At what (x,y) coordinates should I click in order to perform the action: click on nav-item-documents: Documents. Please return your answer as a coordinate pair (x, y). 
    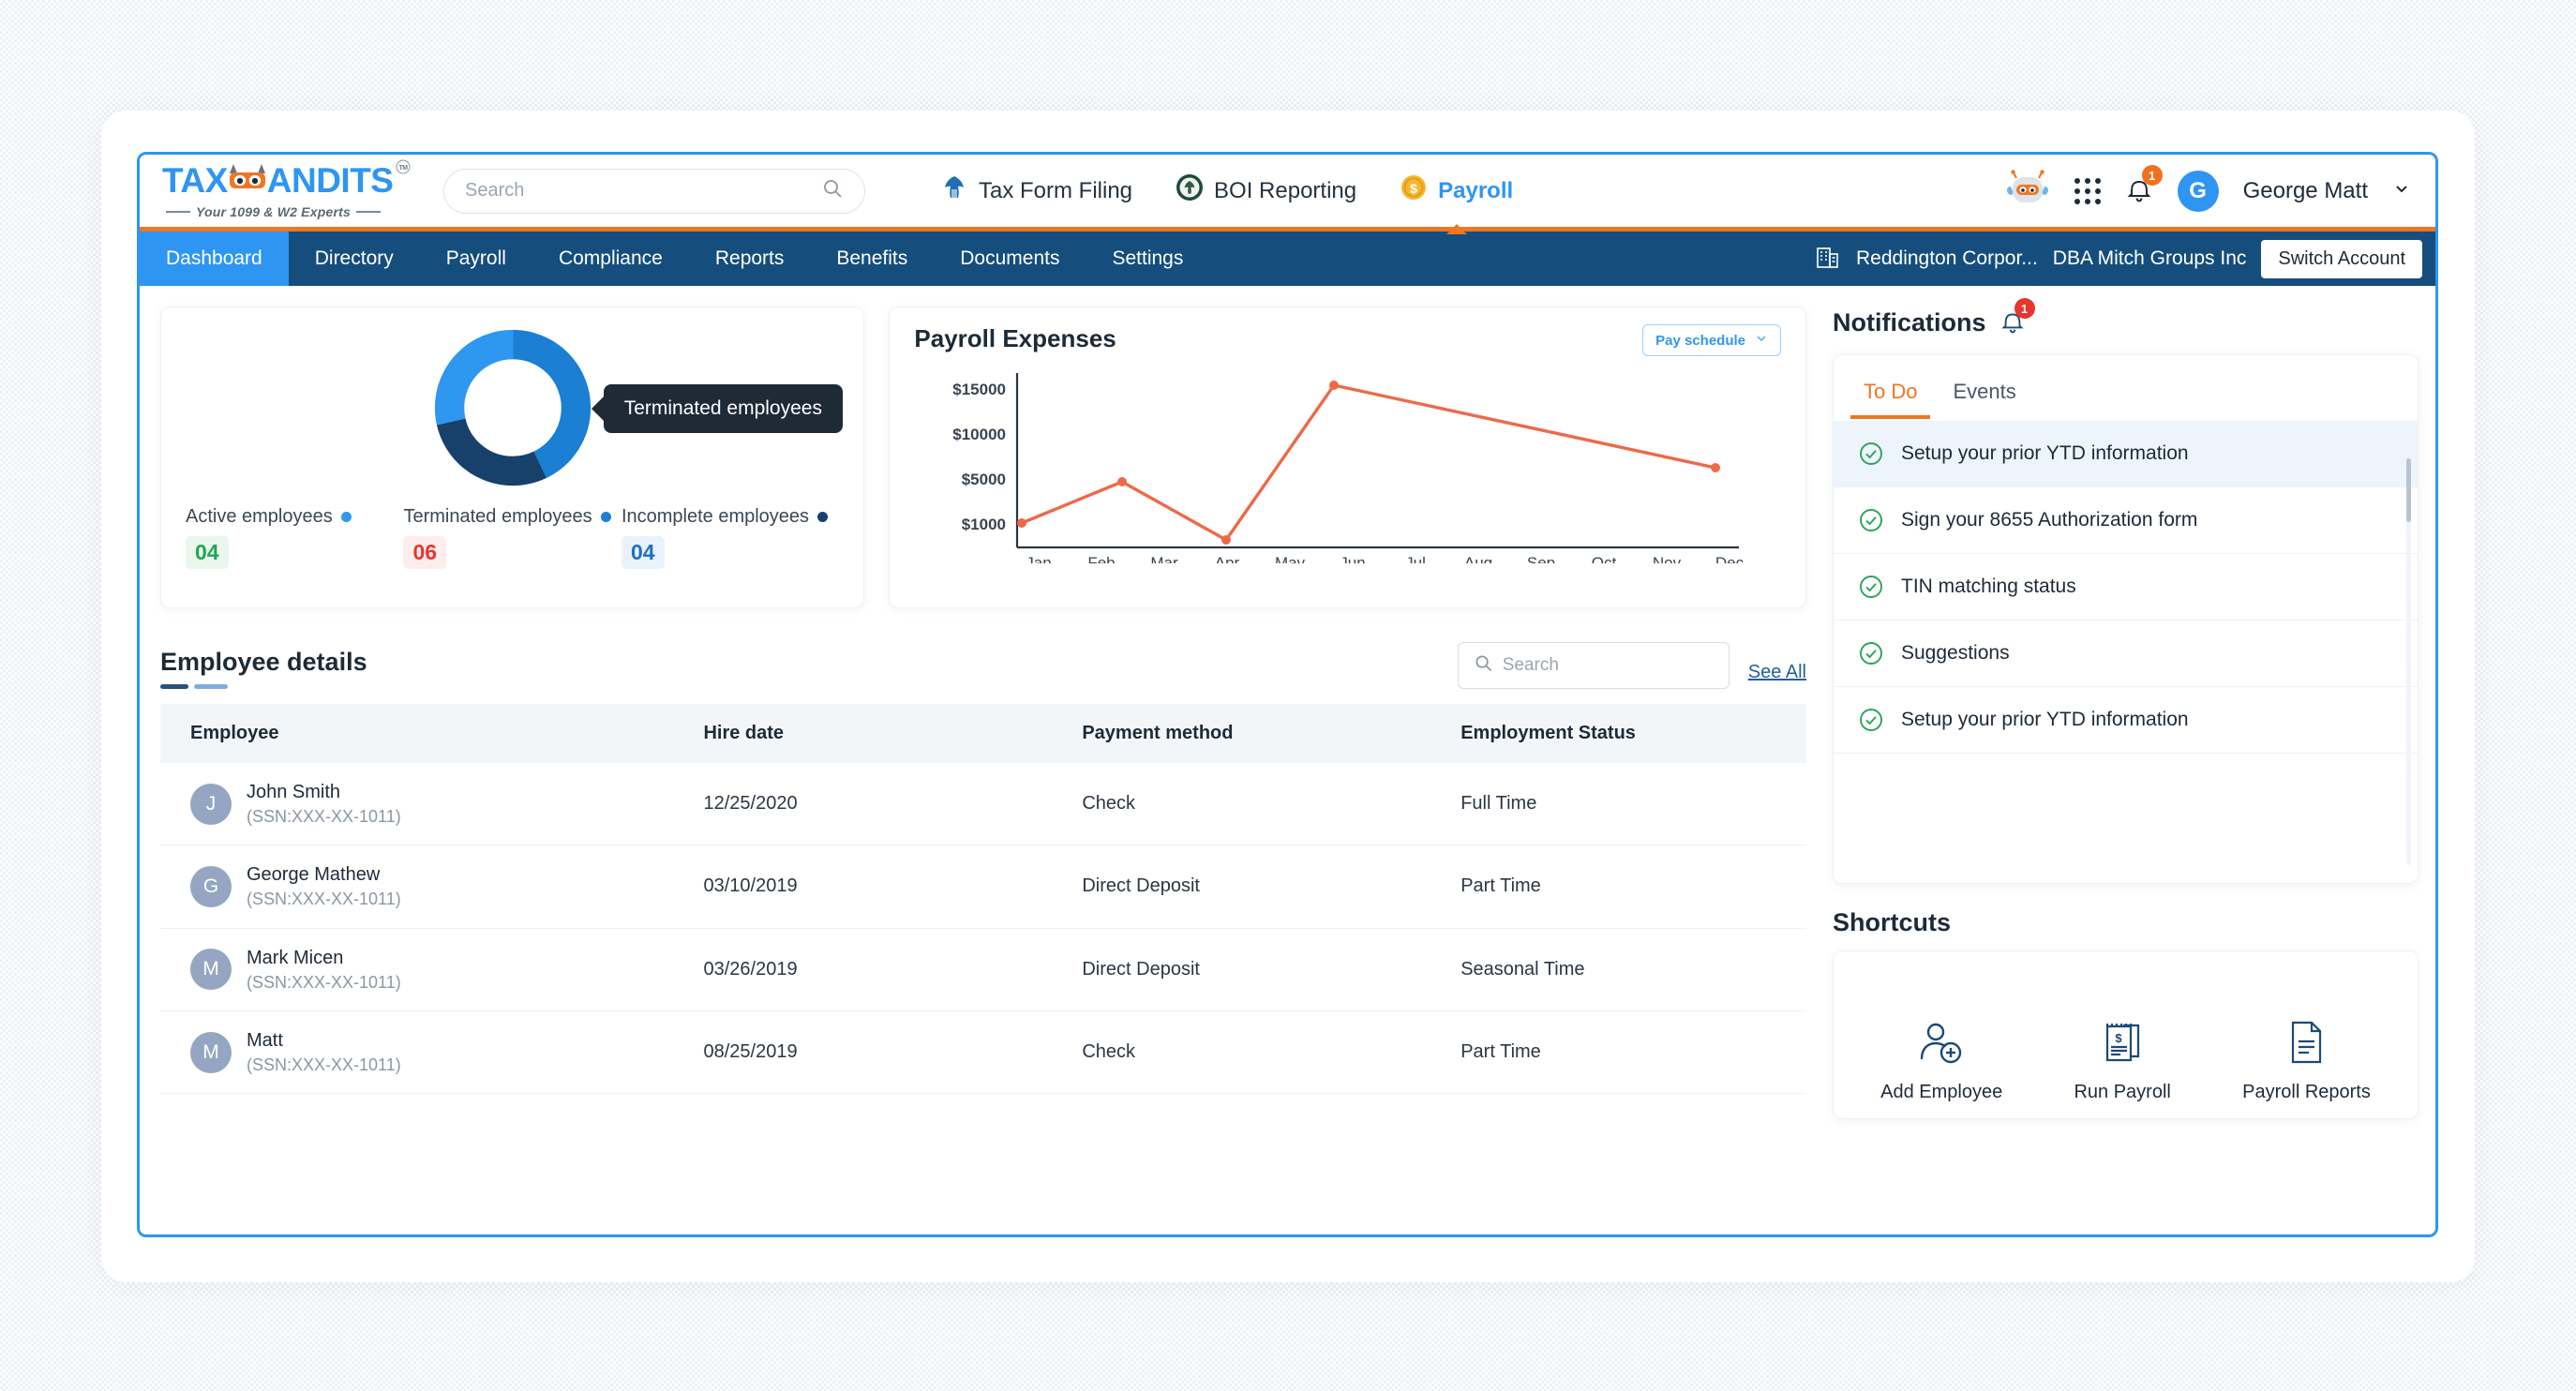
    Looking at the image, I should click on (1010, 259).